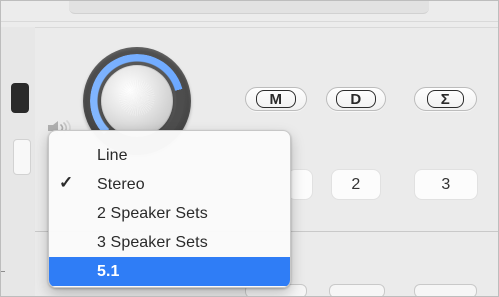  Describe the element at coordinates (152, 213) in the screenshot. I see `menu-item-label: 2 Speaker Sets` at that location.